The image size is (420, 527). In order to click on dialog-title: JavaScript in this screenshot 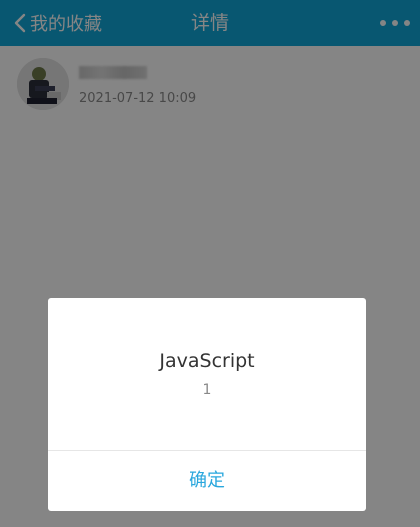, I will do `click(207, 361)`.